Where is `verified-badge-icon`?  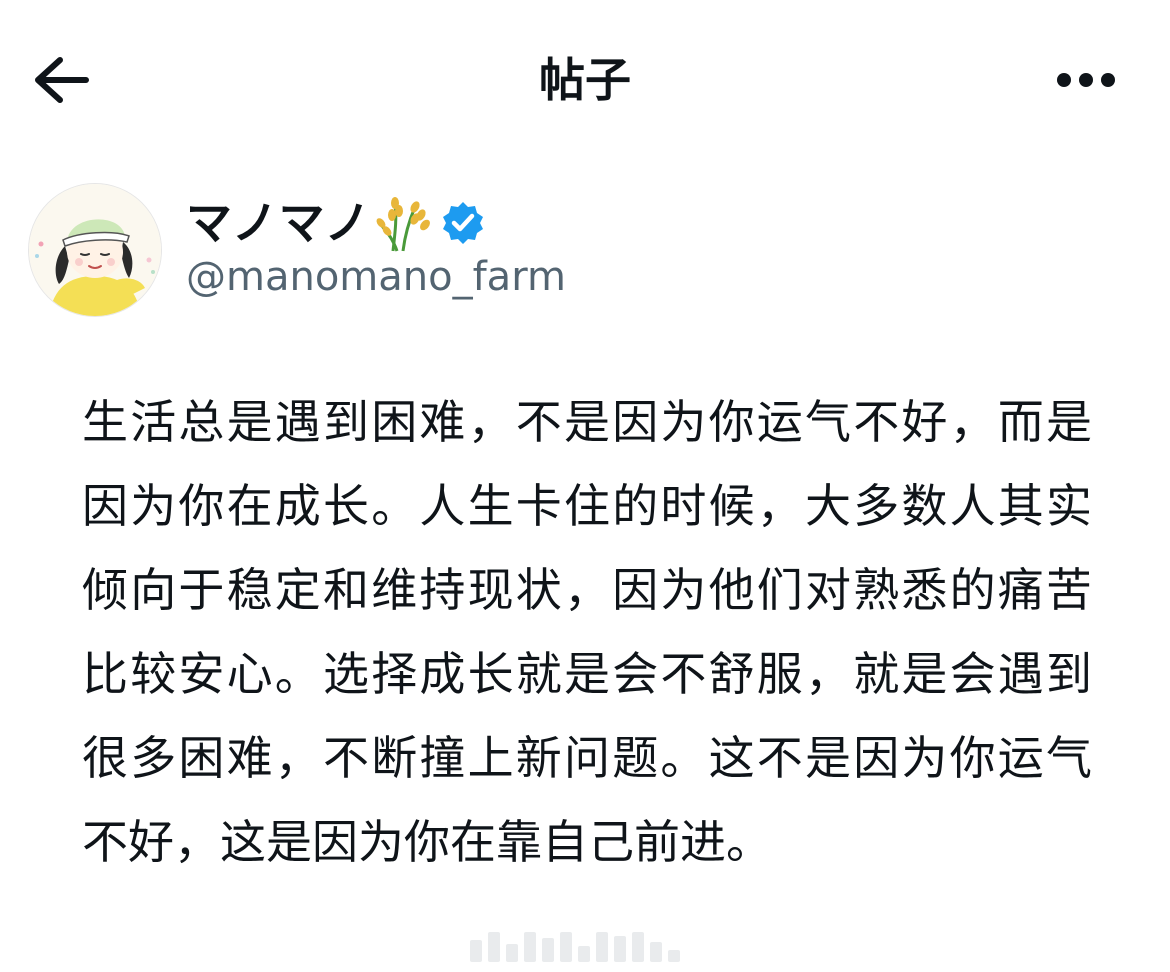 verified-badge-icon is located at coordinates (463, 223).